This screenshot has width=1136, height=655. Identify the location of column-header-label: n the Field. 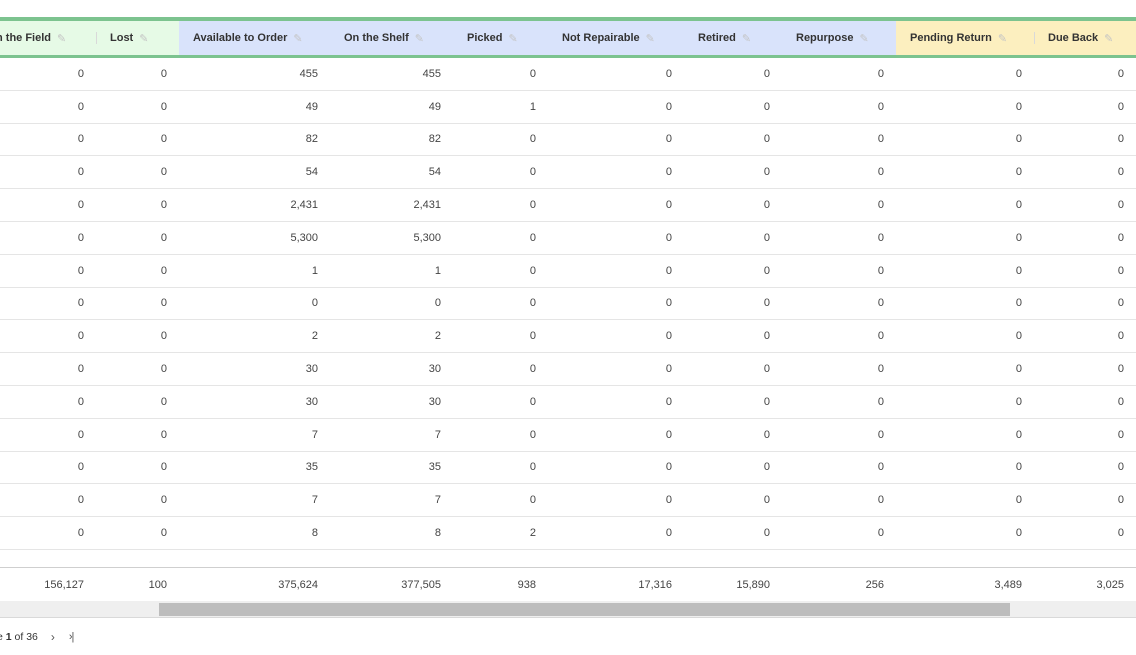
(25, 38).